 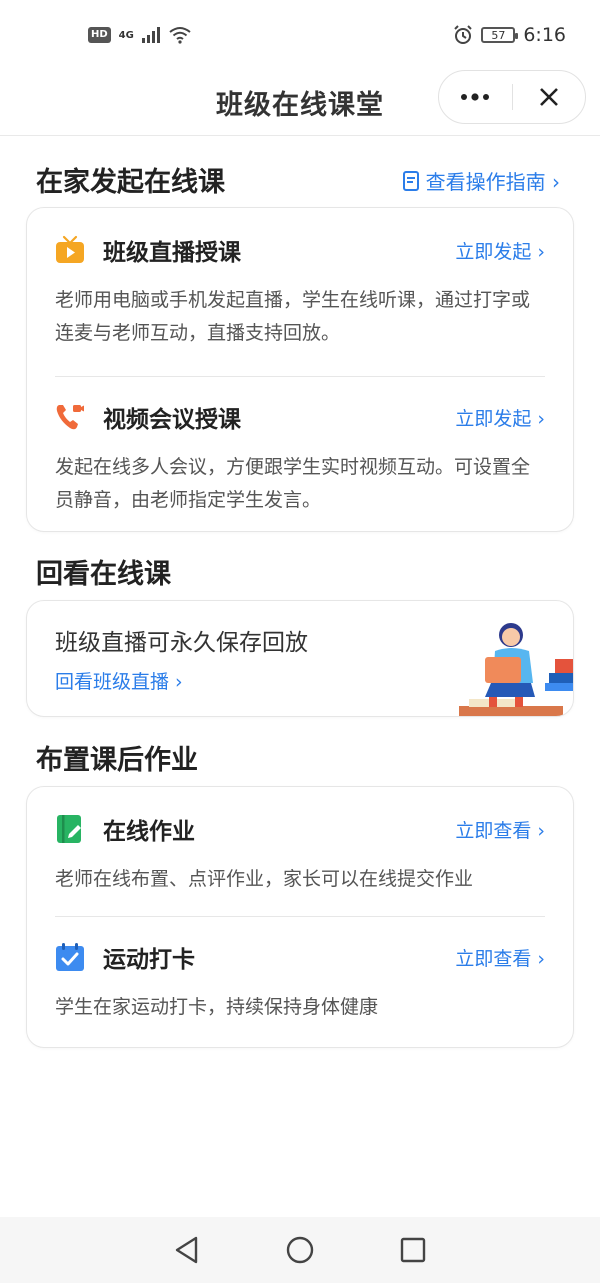 What do you see at coordinates (149, 960) in the screenshot?
I see `item-title: 运动打卡` at bounding box center [149, 960].